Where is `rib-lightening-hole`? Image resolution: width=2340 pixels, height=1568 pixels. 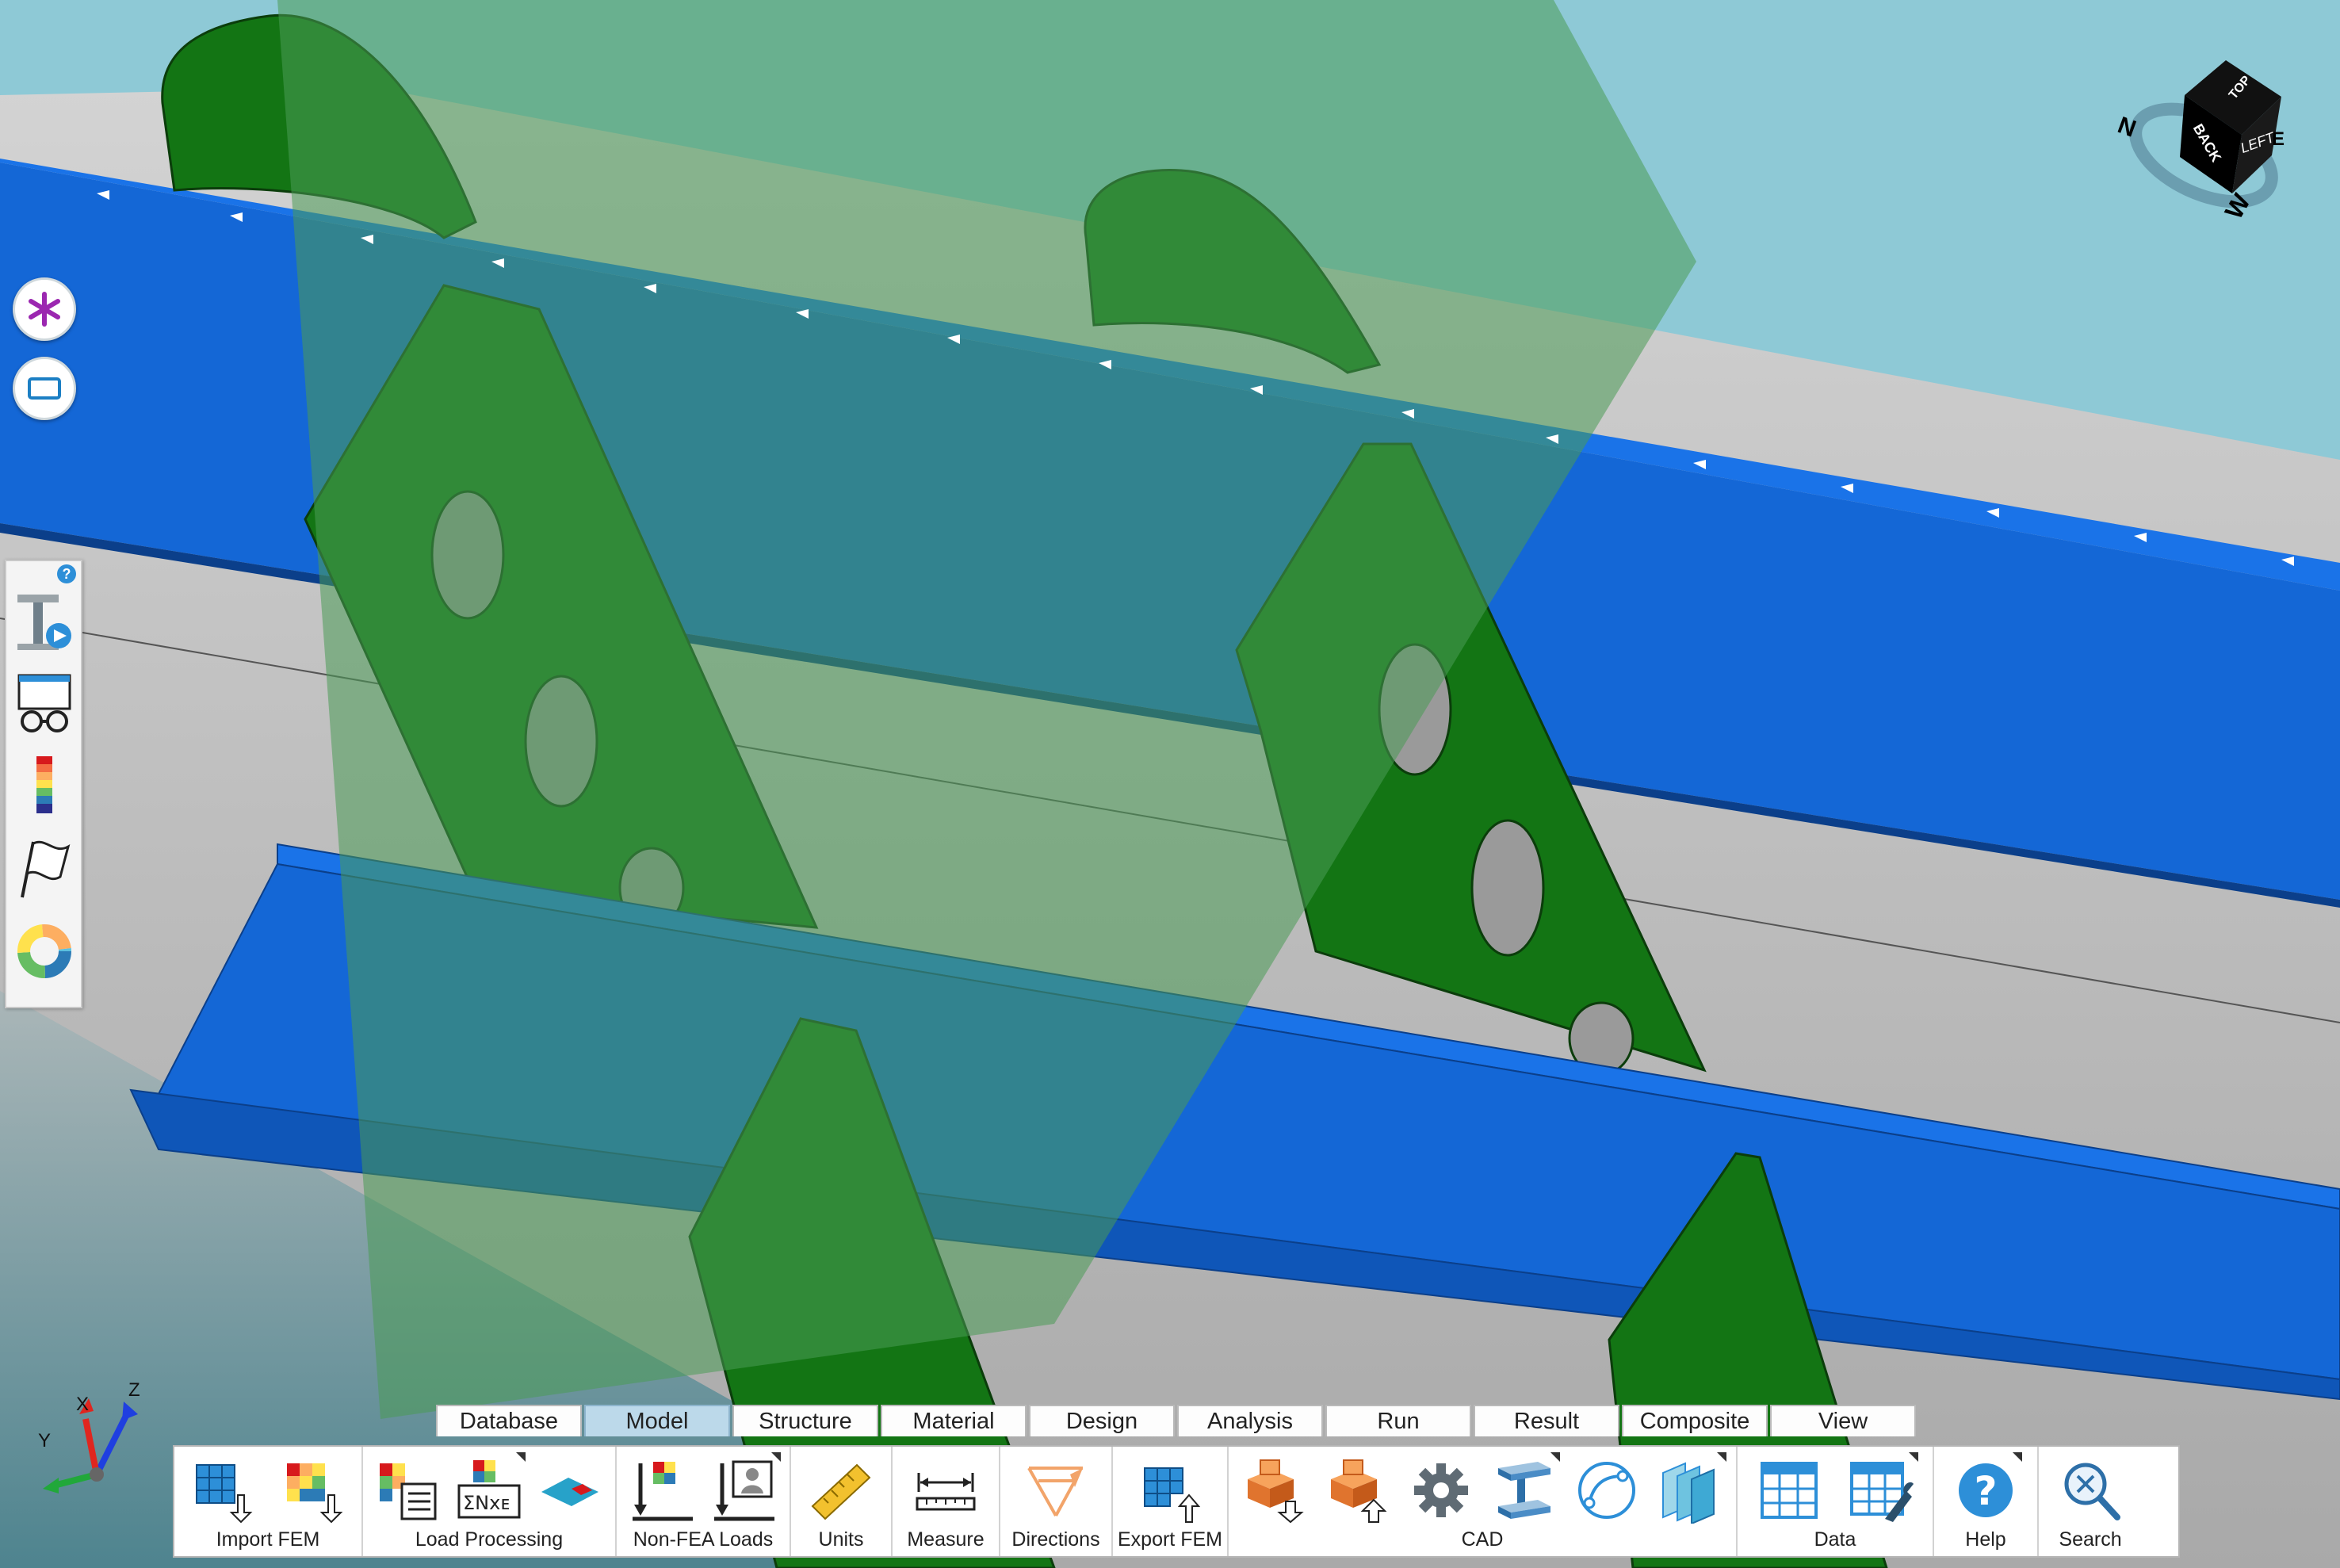
rib-lightening-hole is located at coordinates (1507, 888).